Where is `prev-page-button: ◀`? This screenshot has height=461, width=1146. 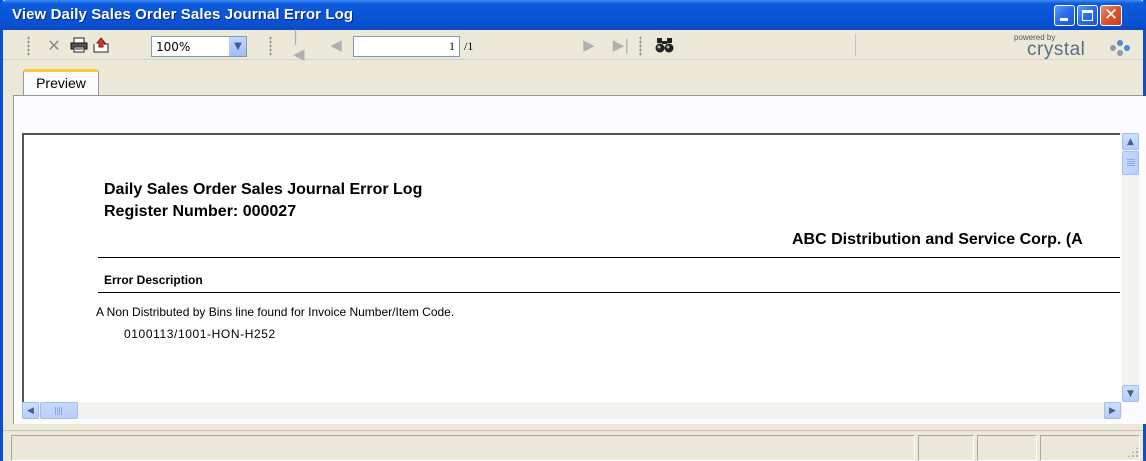
prev-page-button: ◀ is located at coordinates (336, 45).